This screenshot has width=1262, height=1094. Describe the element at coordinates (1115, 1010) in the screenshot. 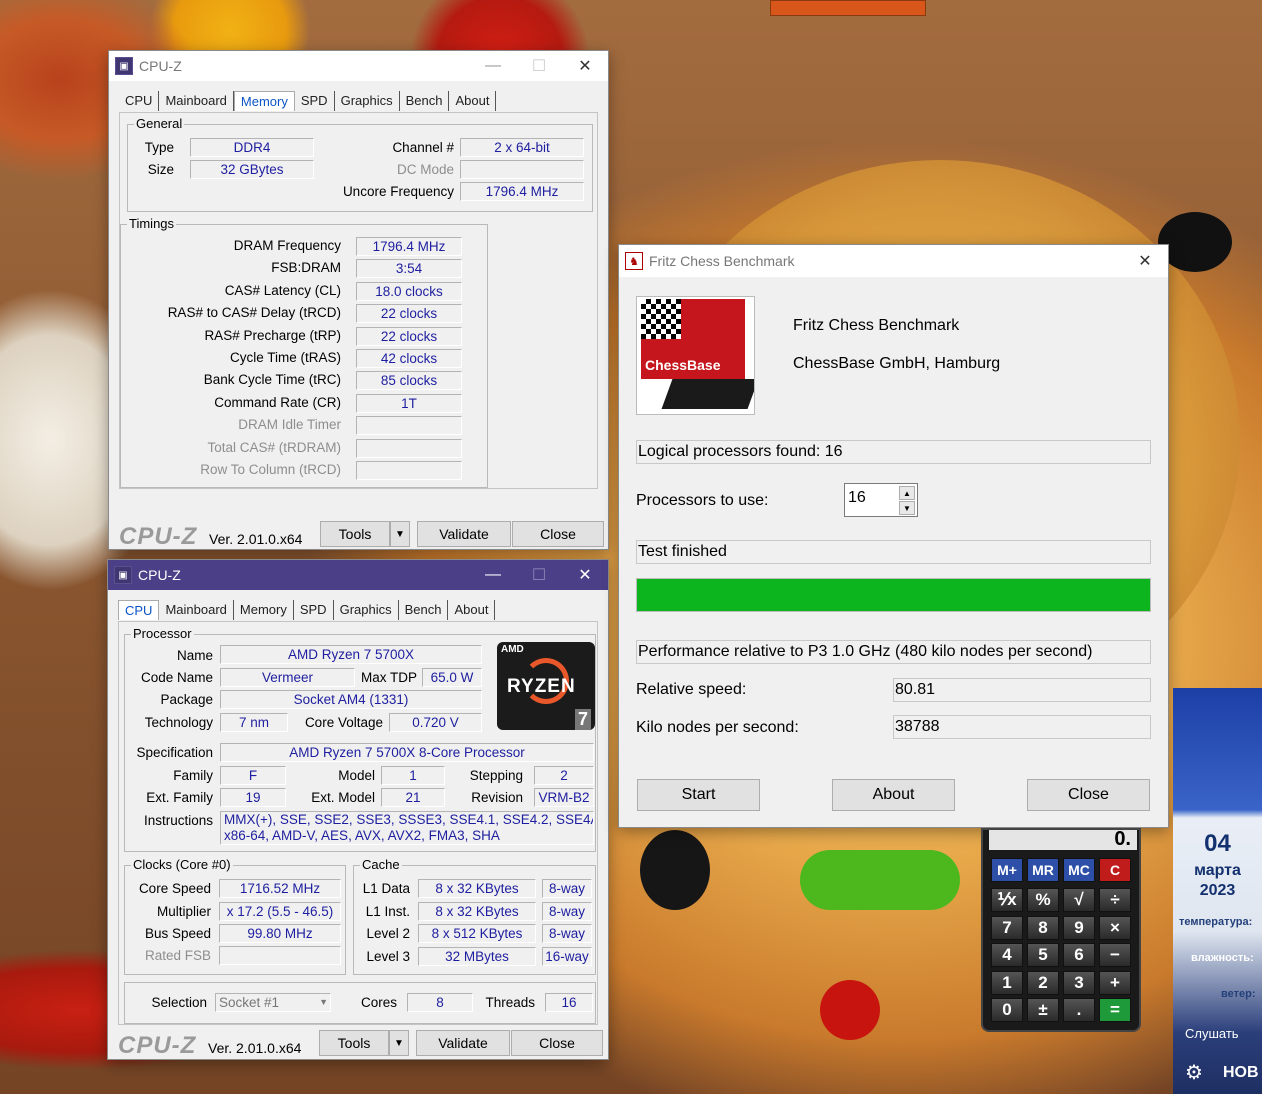

I see `calculator-key: =` at that location.